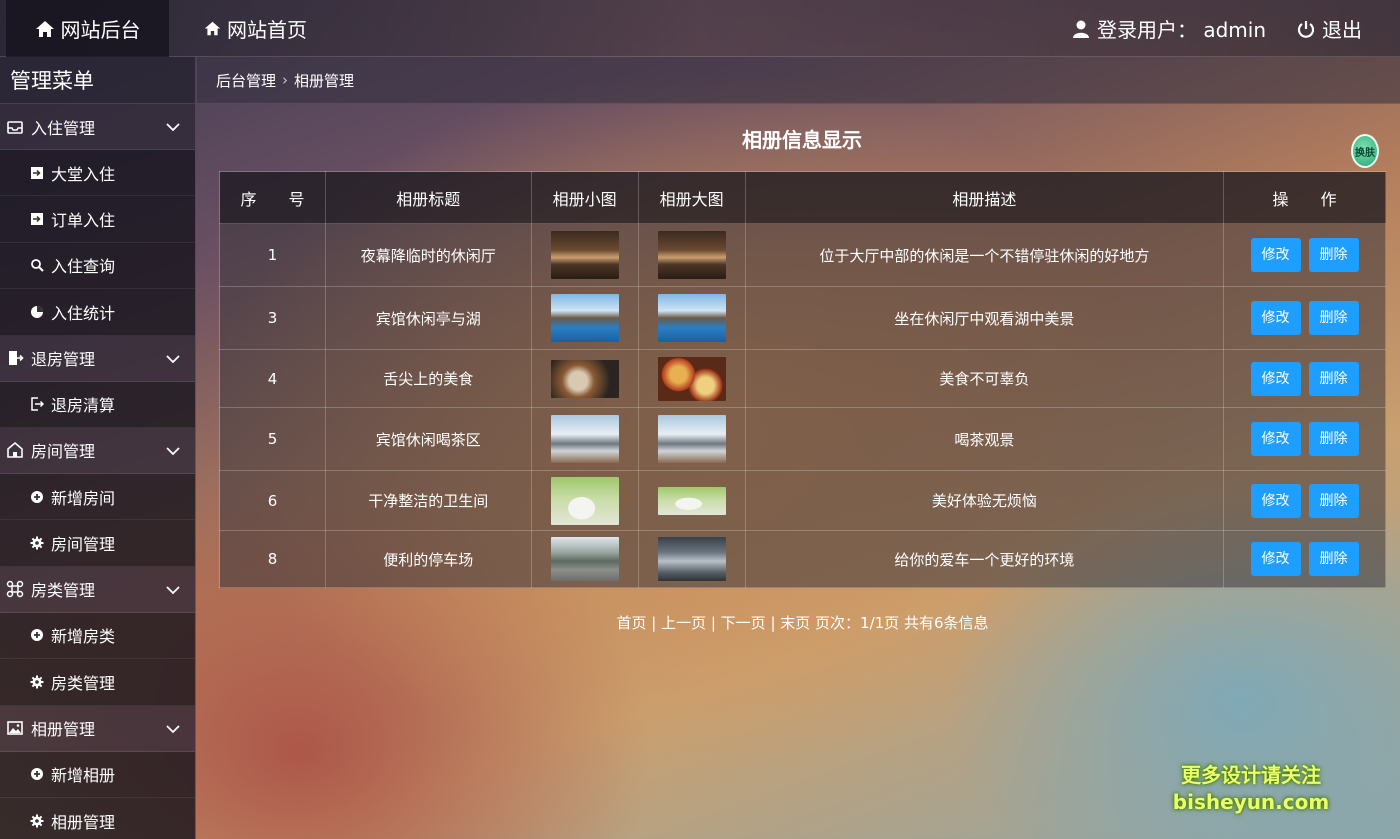 The height and width of the screenshot is (839, 1400). What do you see at coordinates (246, 80) in the screenshot?
I see `breadcrumb-root: 后台管理` at bounding box center [246, 80].